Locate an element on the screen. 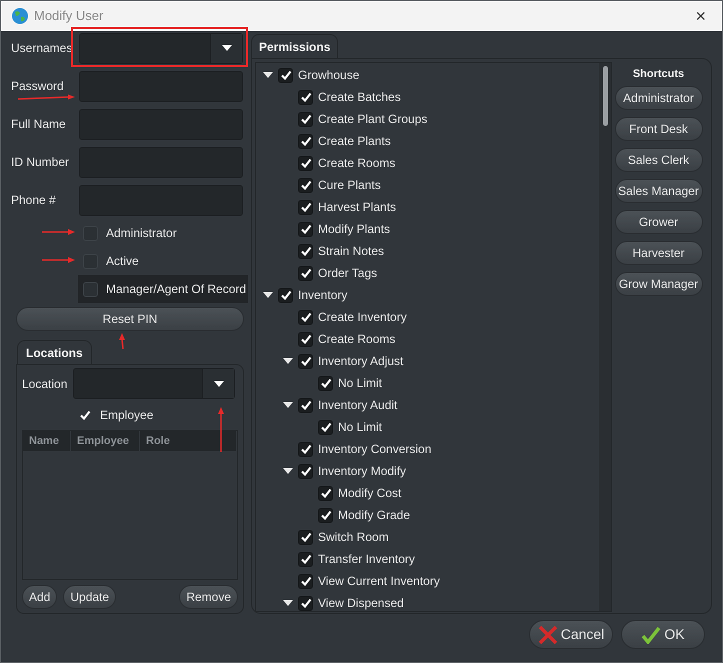 Image resolution: width=723 pixels, height=663 pixels. permission-label: Modify Plants is located at coordinates (354, 229).